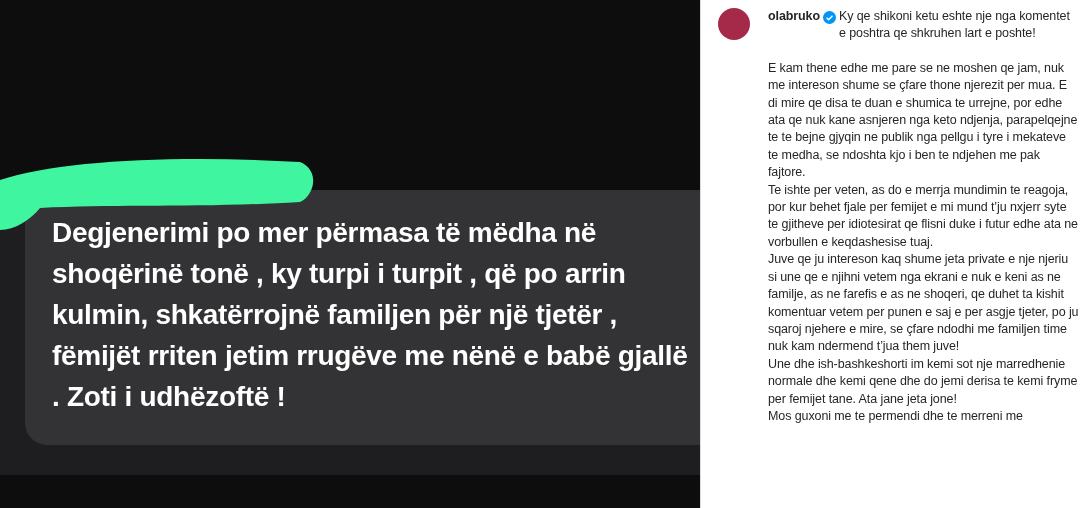 This screenshot has width=1087, height=508. Describe the element at coordinates (955, 25) in the screenshot. I see `caption-text: Ky qe shikoni ketu eshte nje nga komentet e poshtra qe shkruhen lart e poshte!` at that location.